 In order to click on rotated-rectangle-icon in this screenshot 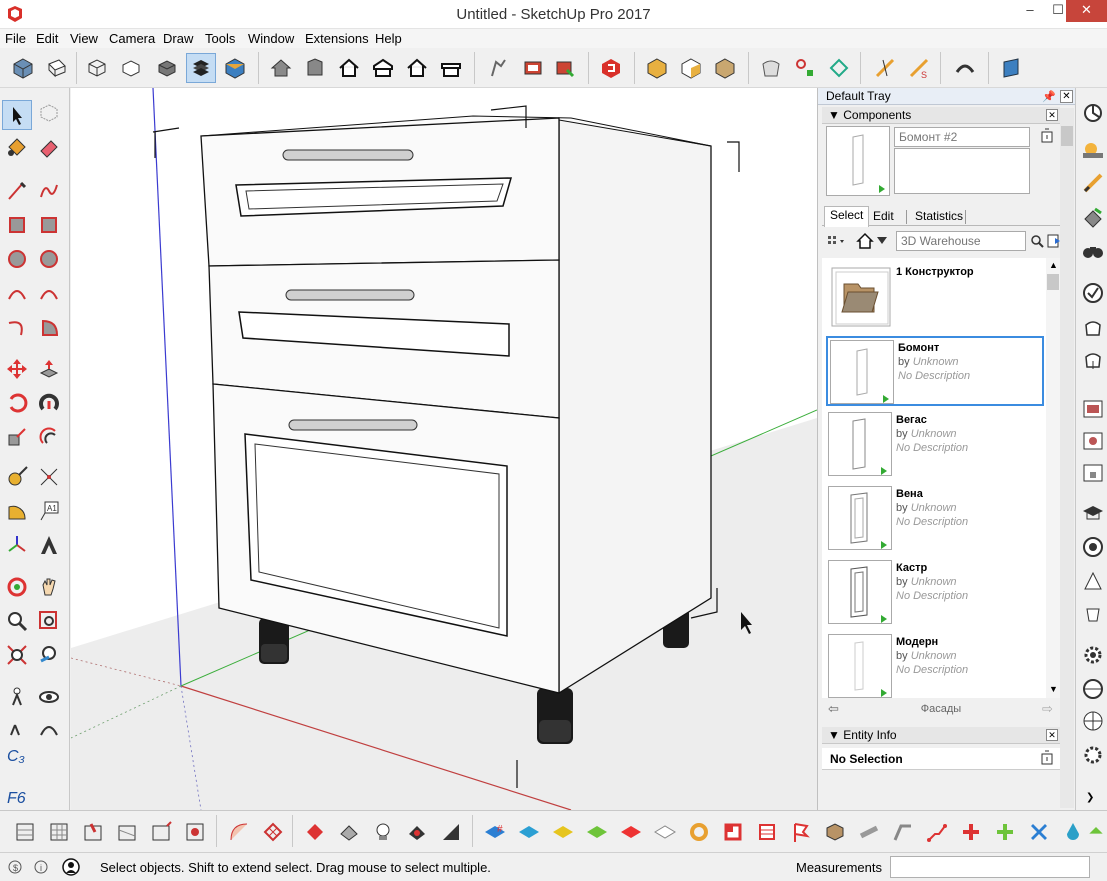, I will do `click(49, 225)`.